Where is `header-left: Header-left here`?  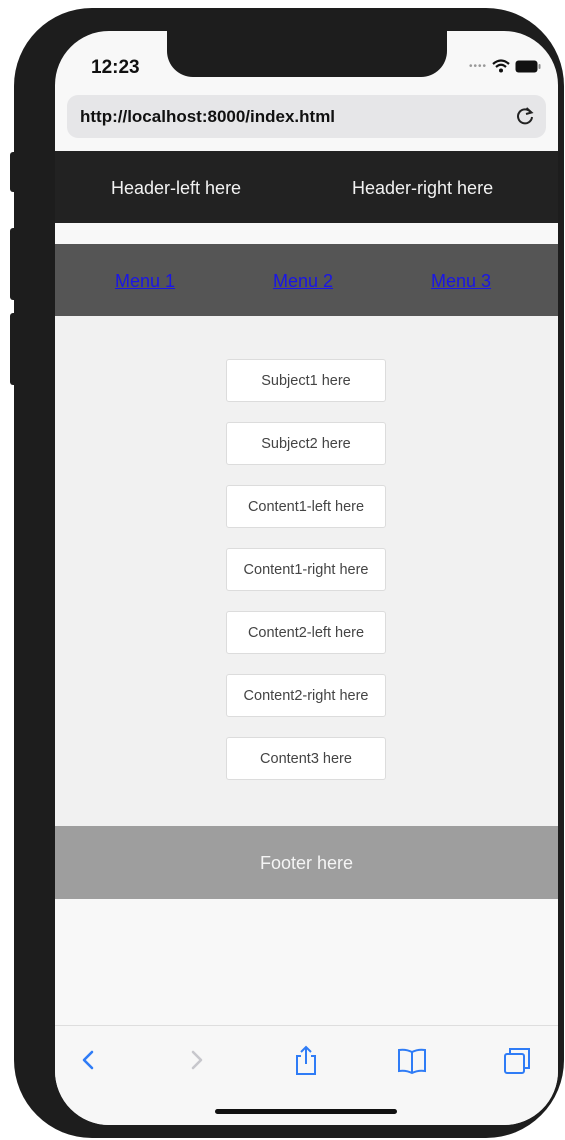
header-left: Header-left here is located at coordinates (176, 188).